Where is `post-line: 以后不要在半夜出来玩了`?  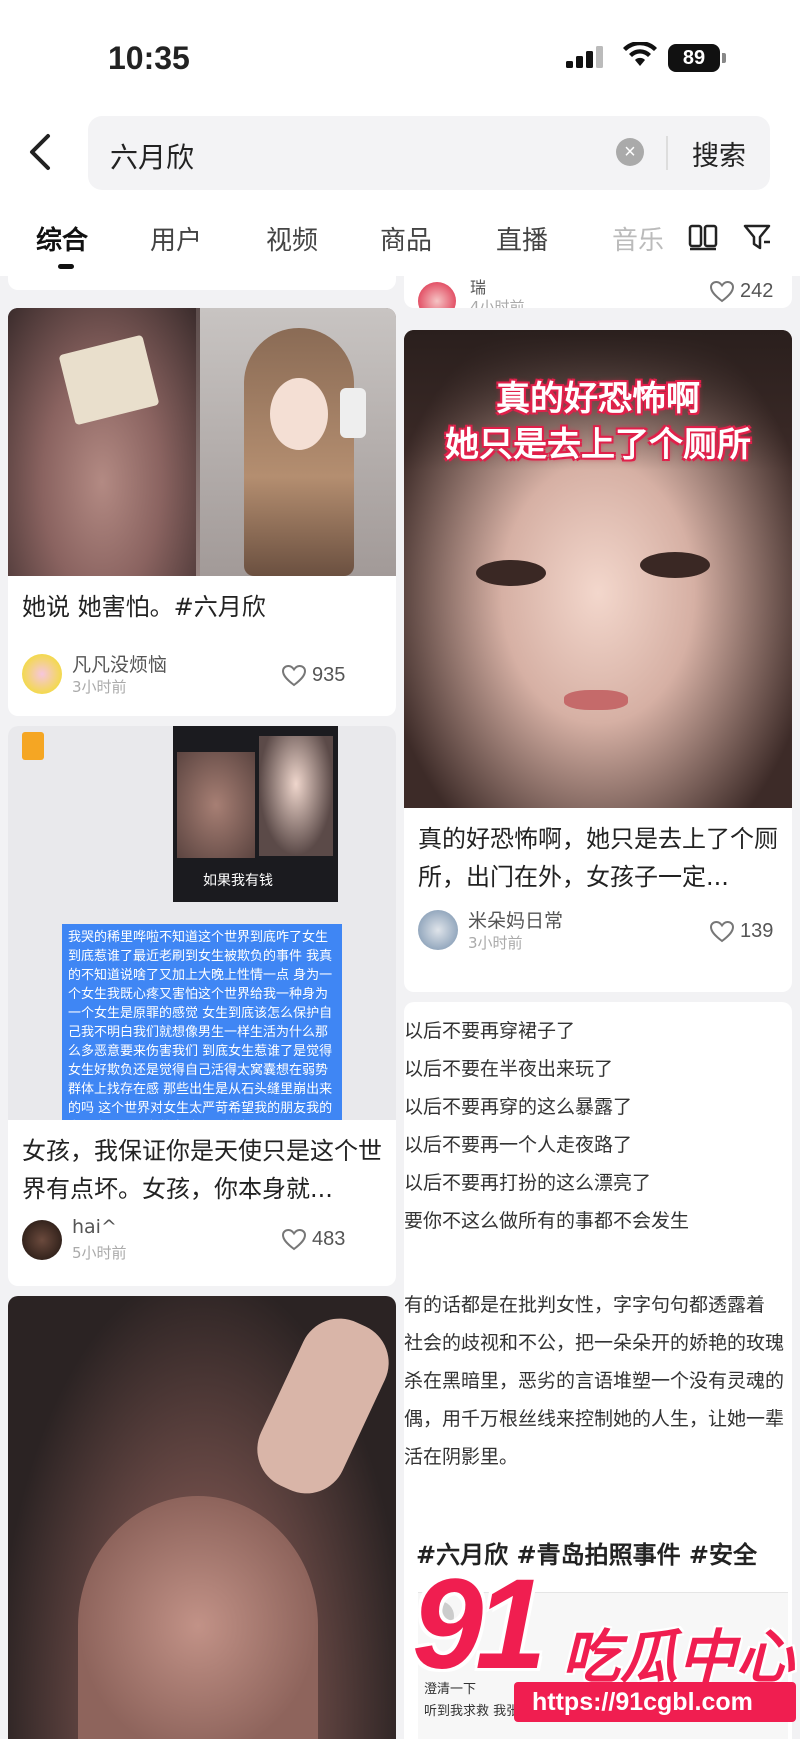 post-line: 以后不要在半夜出来玩了 is located at coordinates (509, 1069).